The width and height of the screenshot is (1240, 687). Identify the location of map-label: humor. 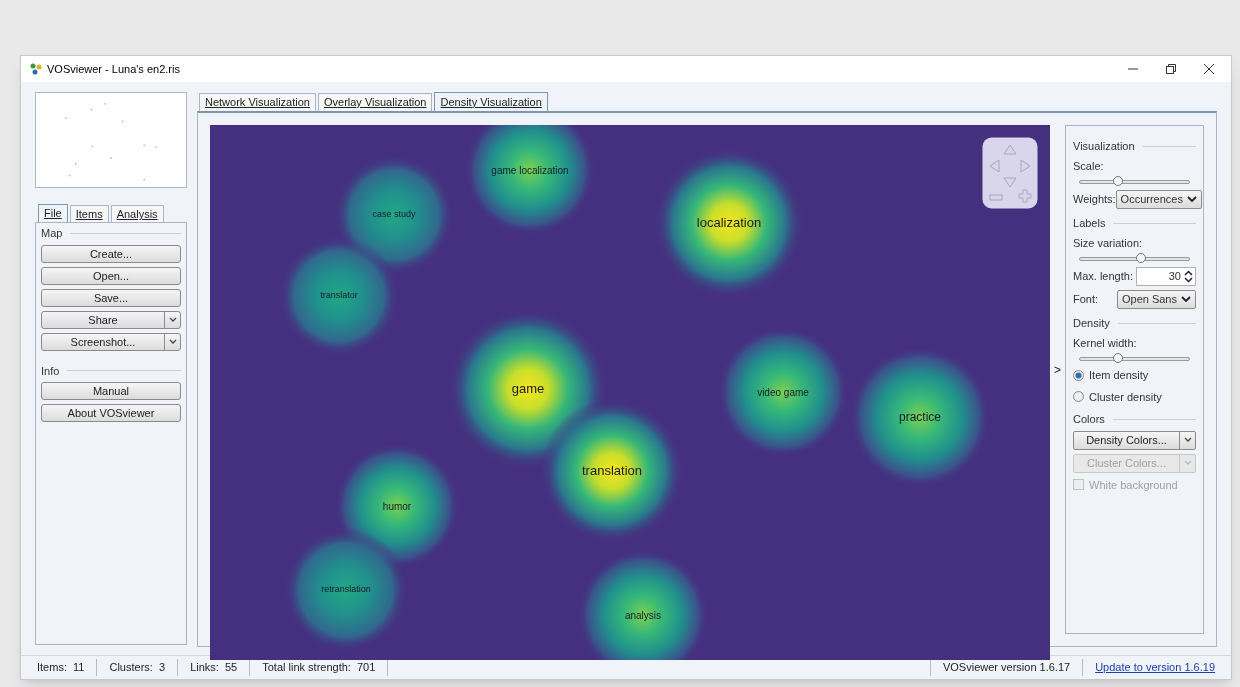
(397, 506).